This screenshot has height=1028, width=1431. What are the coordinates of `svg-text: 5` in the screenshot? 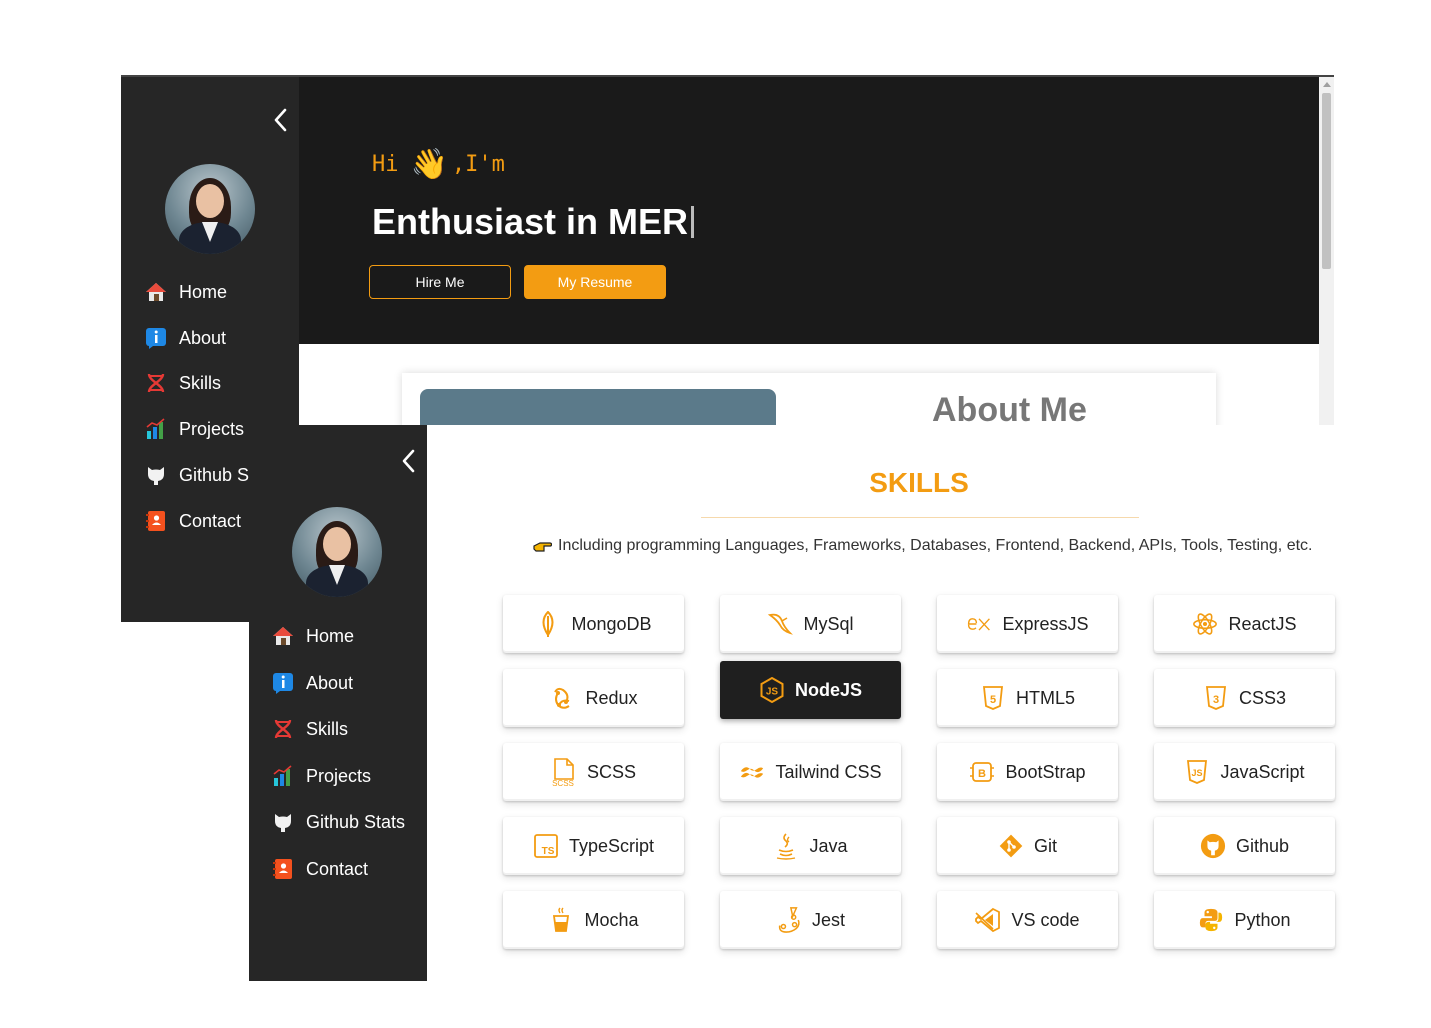 It's located at (993, 700).